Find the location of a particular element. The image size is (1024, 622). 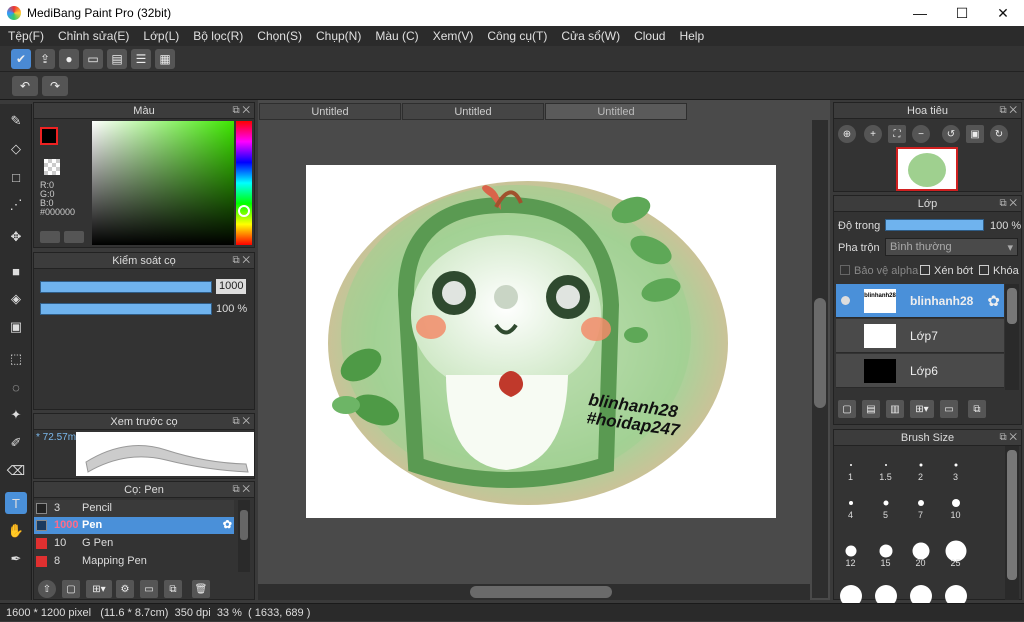

layer-visibility-icon is located at coordinates (845, 300).